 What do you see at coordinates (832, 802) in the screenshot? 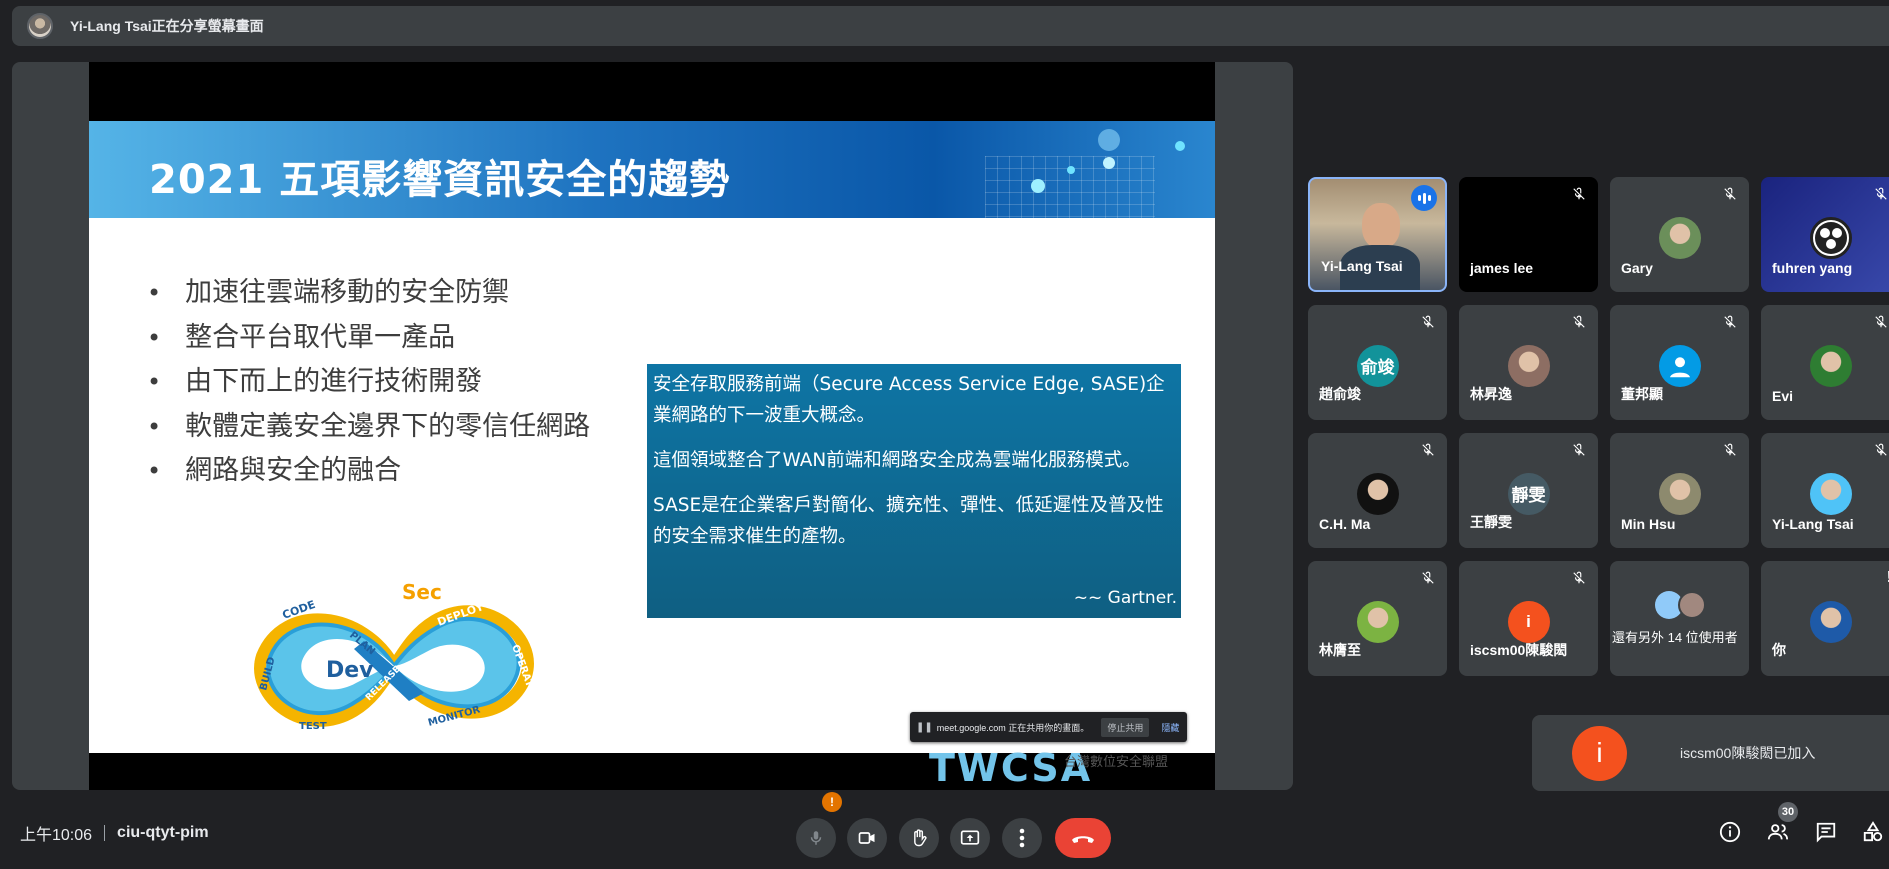
I see `warning-indicator: !` at bounding box center [832, 802].